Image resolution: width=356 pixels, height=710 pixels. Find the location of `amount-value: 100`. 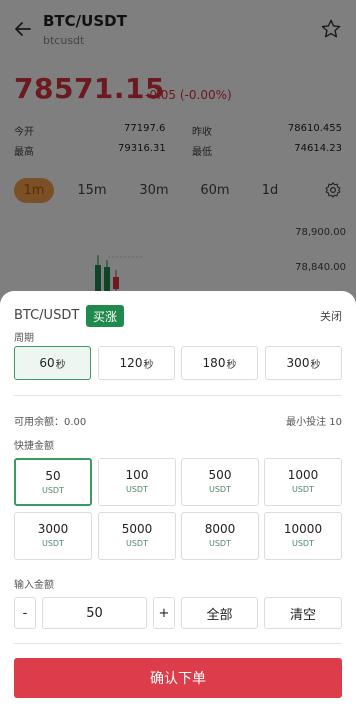

amount-value: 100 is located at coordinates (137, 475).